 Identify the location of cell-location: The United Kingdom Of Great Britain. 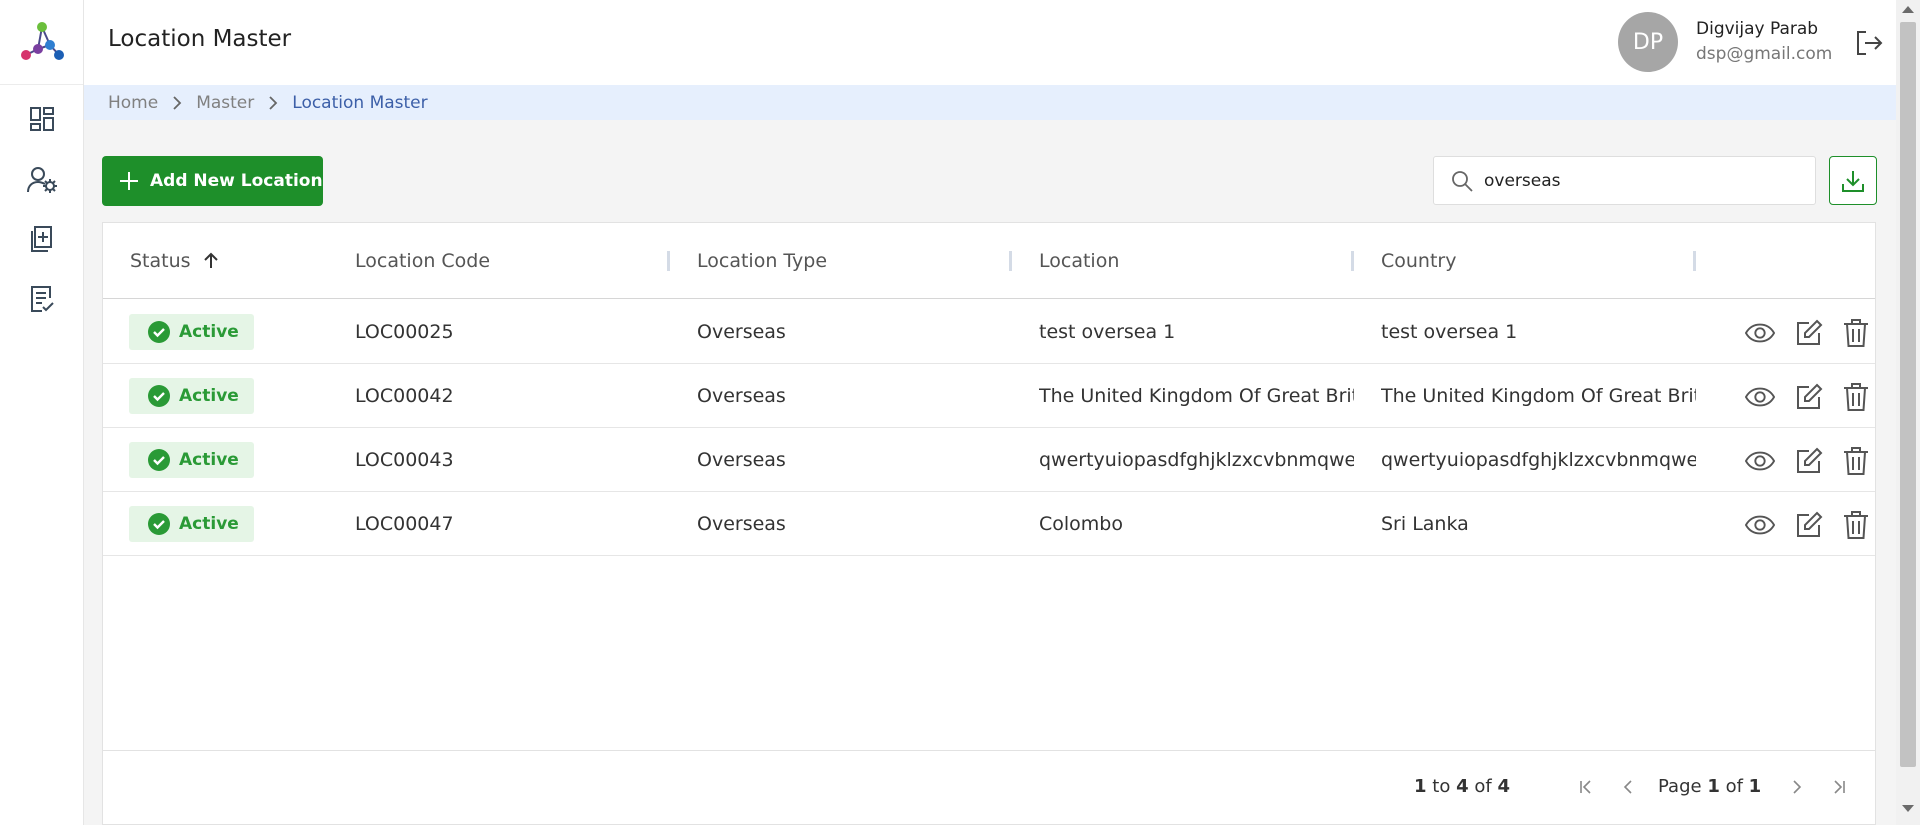
(1196, 396).